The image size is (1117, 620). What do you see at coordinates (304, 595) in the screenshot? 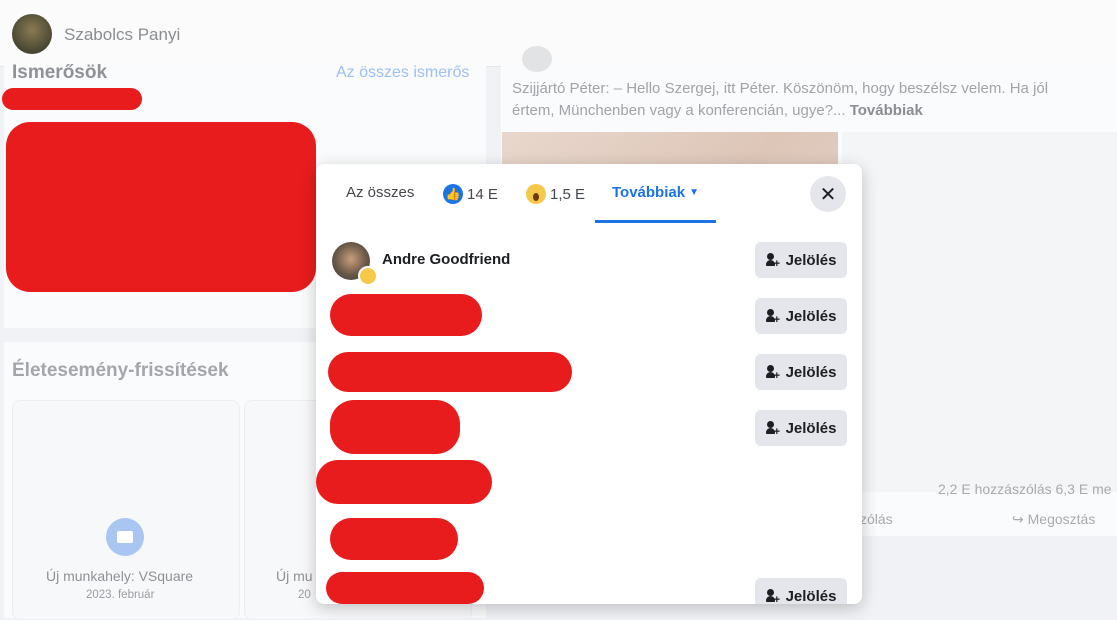
I see `life-event-date: 20` at bounding box center [304, 595].